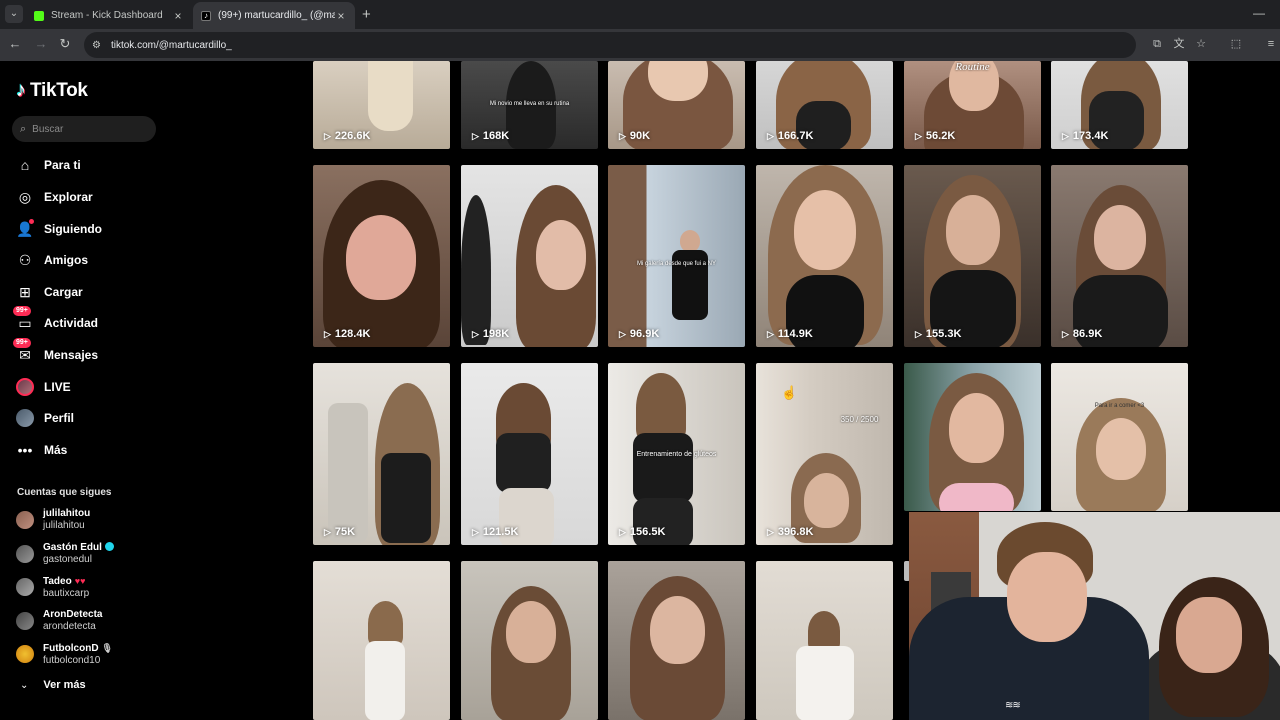  What do you see at coordinates (1119, 256) in the screenshot?
I see `video-thumbnail: ▷ 86.9K` at bounding box center [1119, 256].